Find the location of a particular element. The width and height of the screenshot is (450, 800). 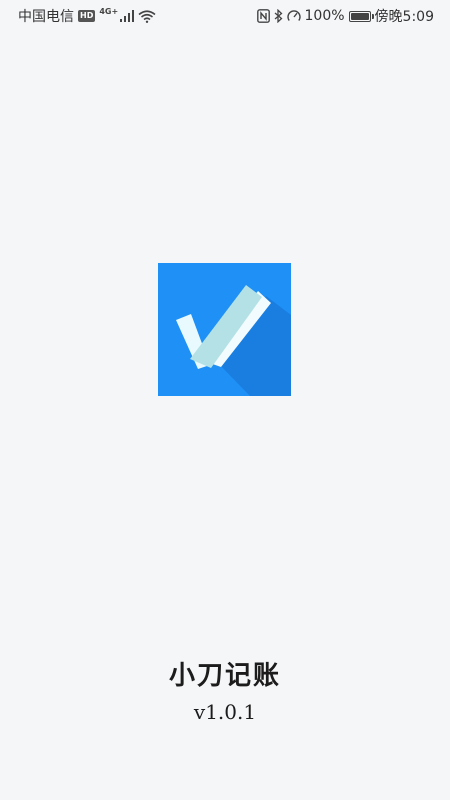

app-version: v1.0.1 is located at coordinates (225, 712).